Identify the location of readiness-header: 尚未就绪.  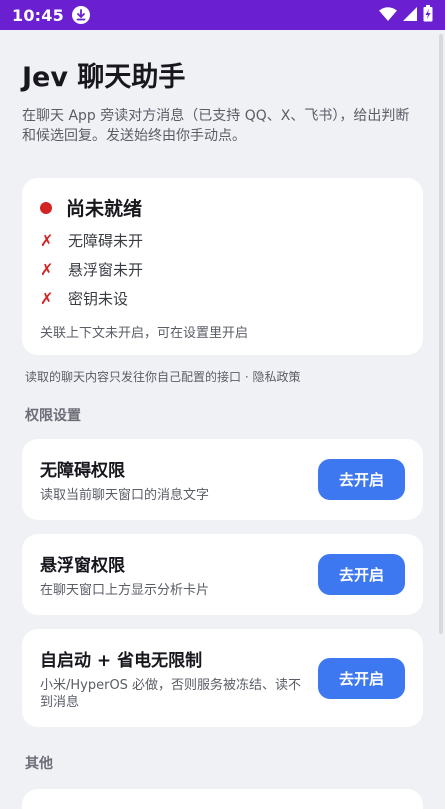
(222, 207).